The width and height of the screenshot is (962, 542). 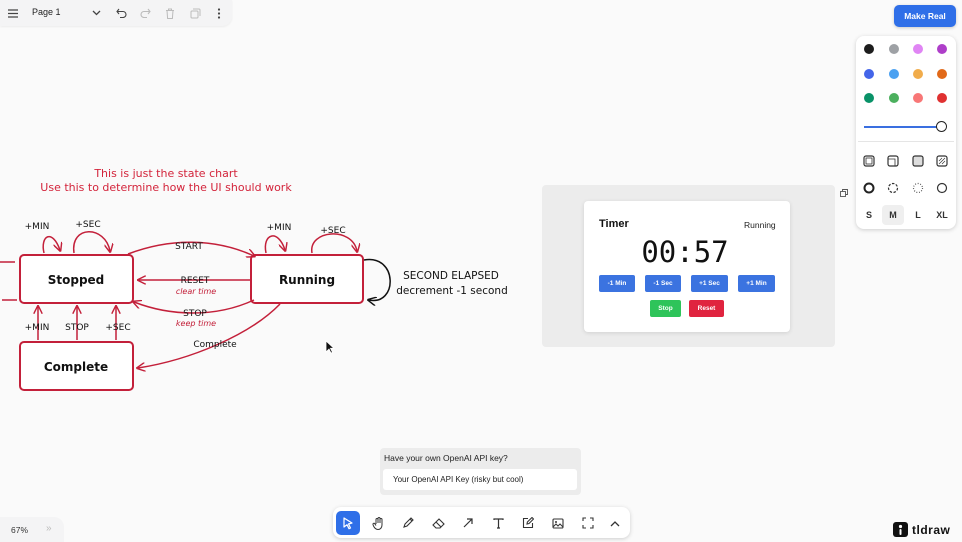 I want to click on pencil-icon, so click(x=408, y=523).